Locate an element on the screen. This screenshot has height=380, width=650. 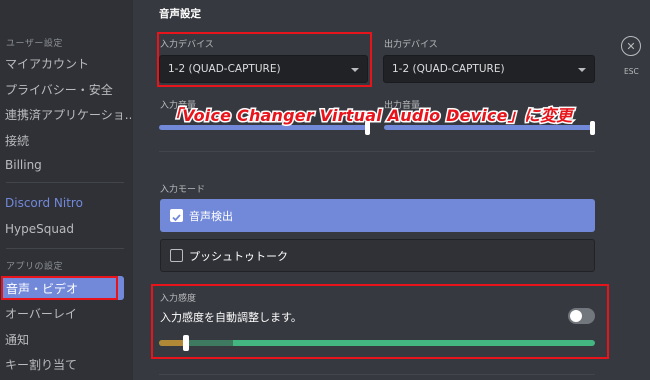
highlight-box-voice-video is located at coordinates (59, 288).